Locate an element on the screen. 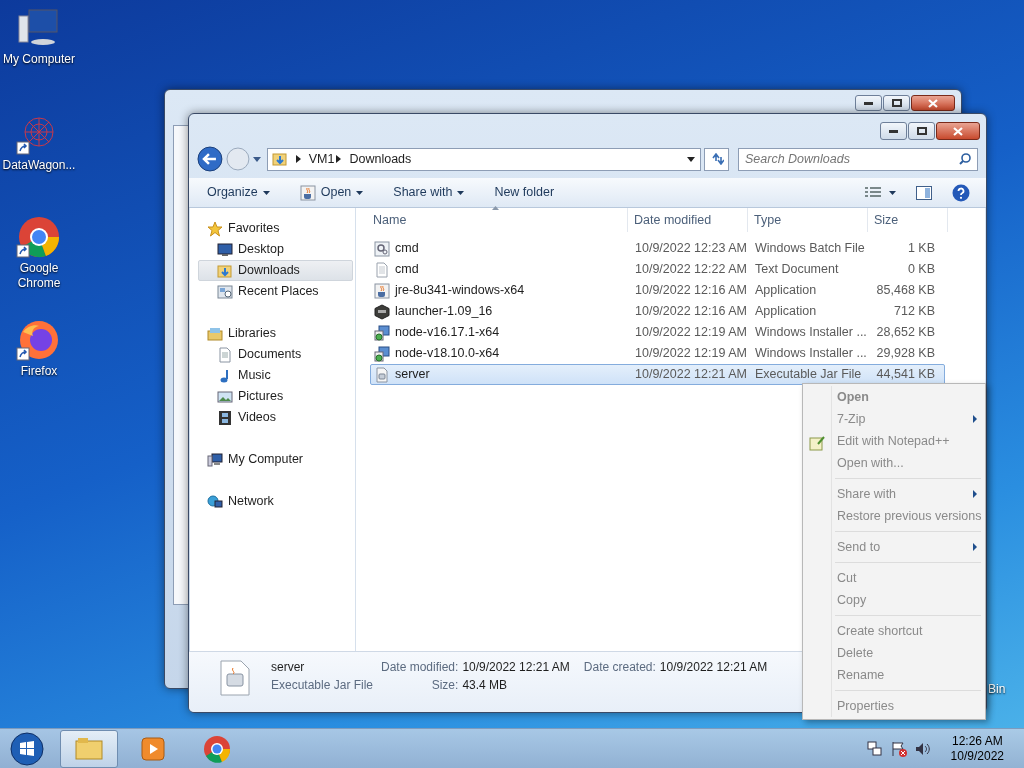 This screenshot has height=768, width=1024. coffee-cup-icon is located at coordinates (382, 290).